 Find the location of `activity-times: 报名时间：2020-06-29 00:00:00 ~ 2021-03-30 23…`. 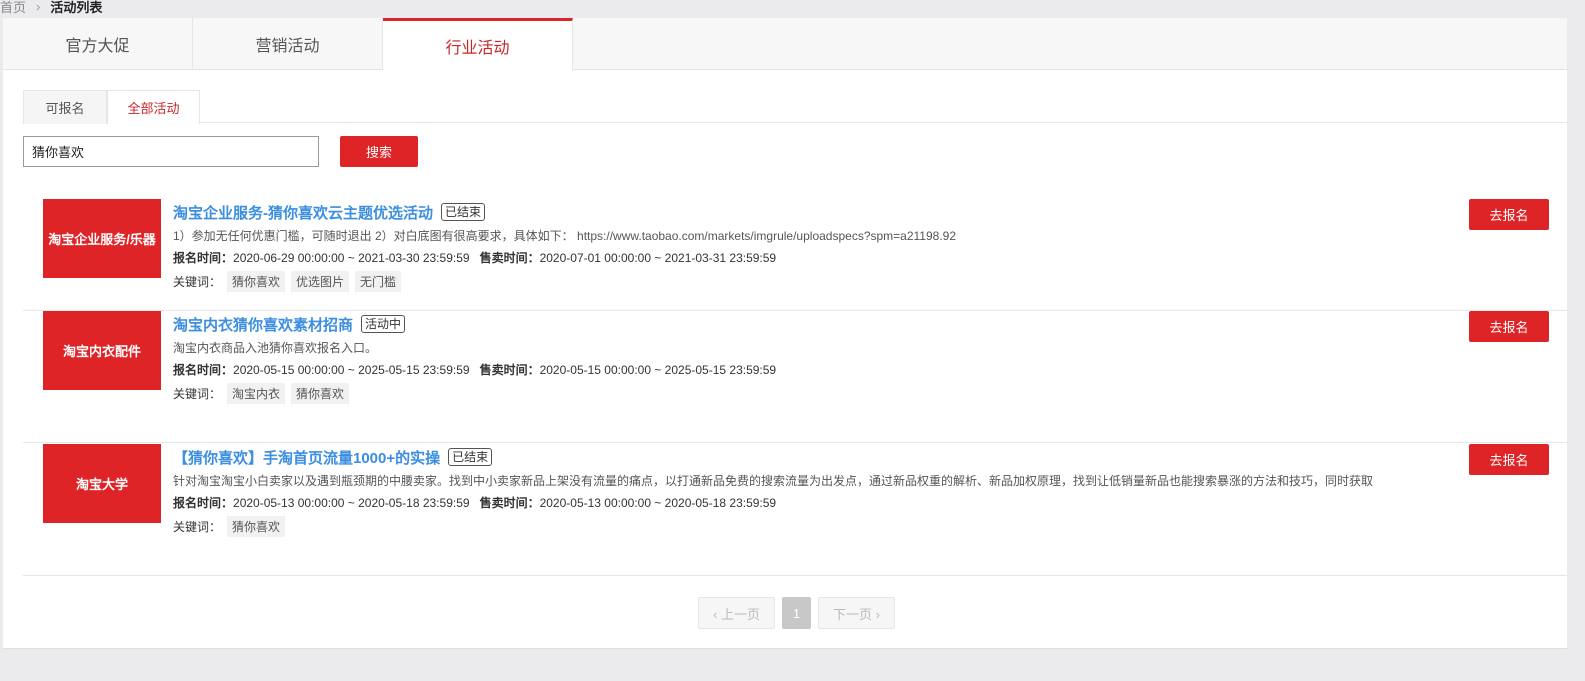

activity-times: 报名时间：2020-06-29 00:00:00 ~ 2021-03-30 23… is located at coordinates (564, 258).